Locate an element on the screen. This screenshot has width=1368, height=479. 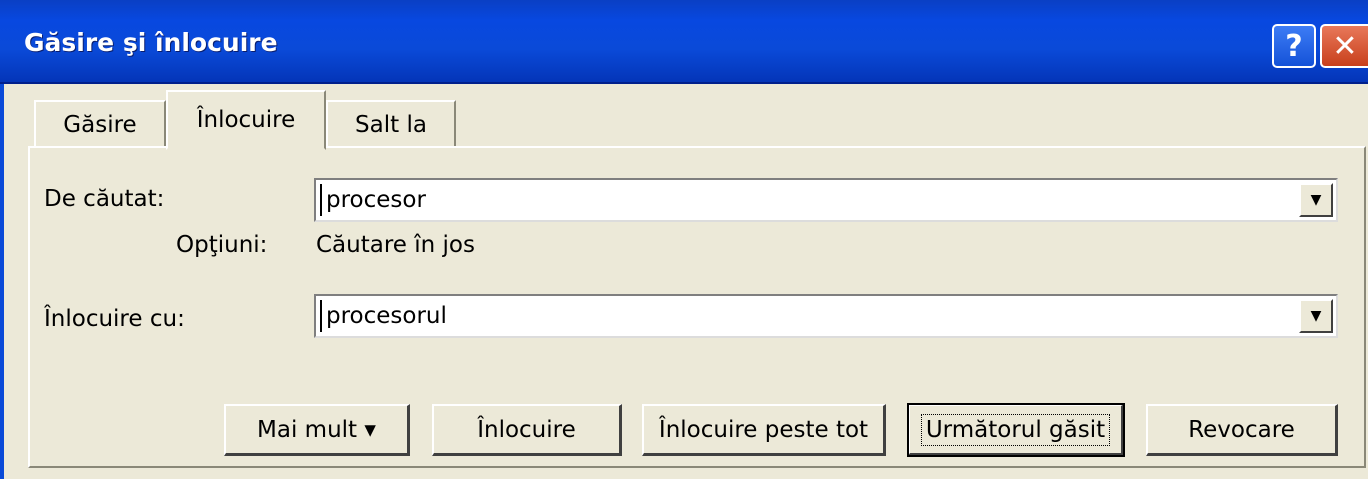
replace-button: Înlocuire is located at coordinates (527, 430).